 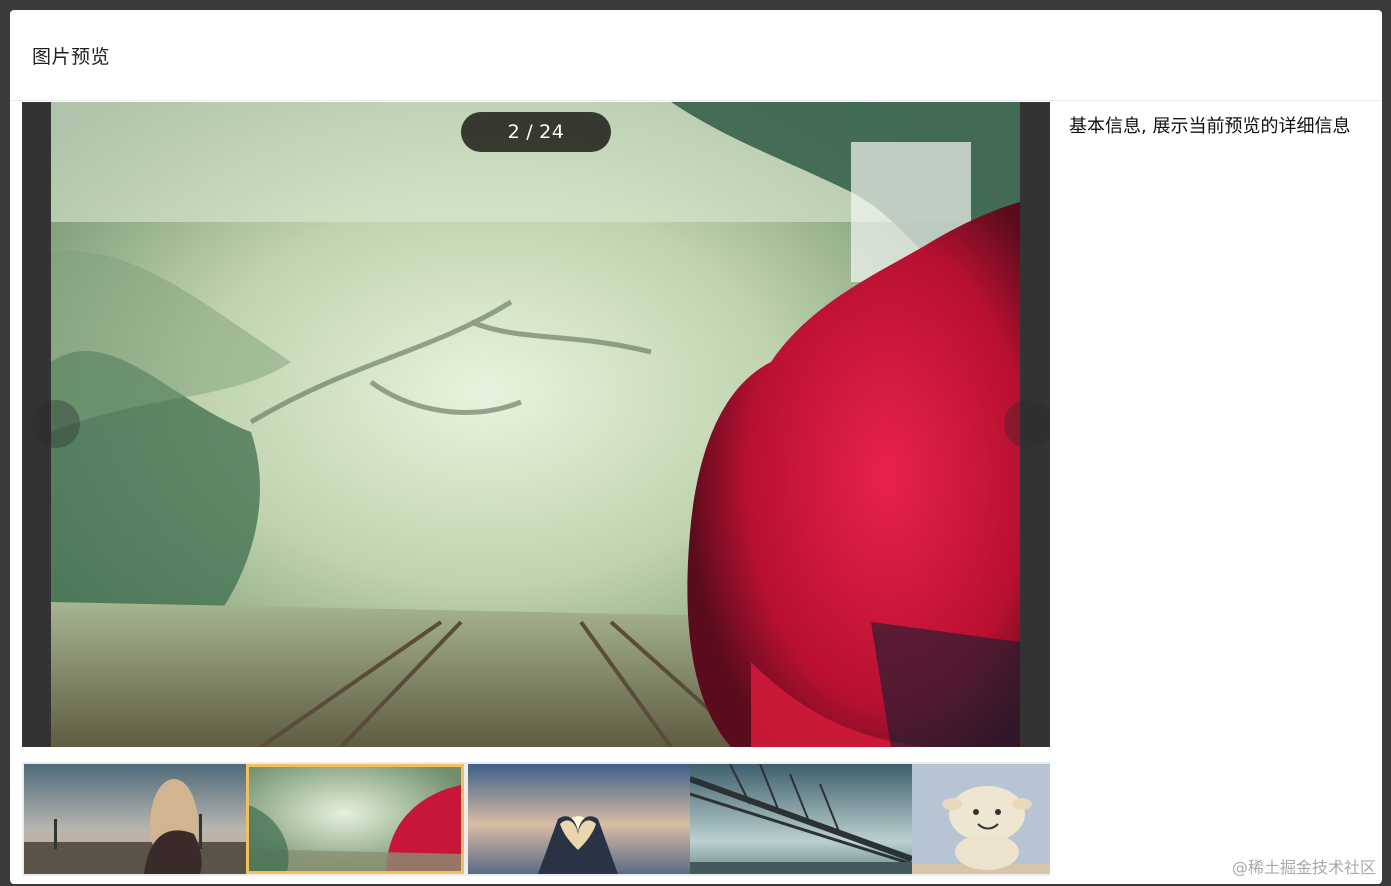 I want to click on info-panel: 基本信息, 展示当前预览的详细信息, so click(x=1219, y=127).